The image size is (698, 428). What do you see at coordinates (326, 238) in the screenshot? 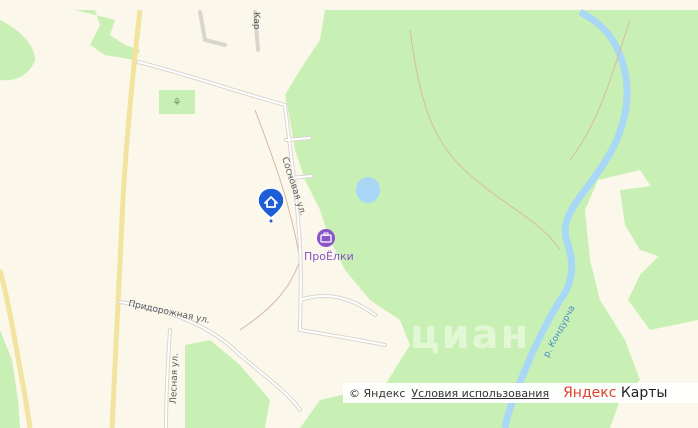
I see `briefcase-icon` at bounding box center [326, 238].